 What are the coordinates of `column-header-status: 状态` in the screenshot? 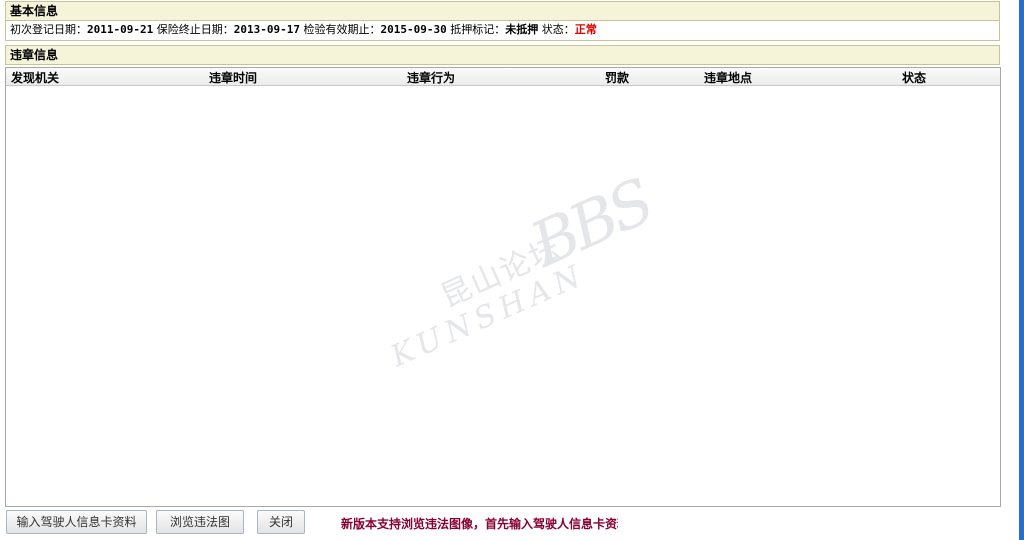 It's located at (914, 77).